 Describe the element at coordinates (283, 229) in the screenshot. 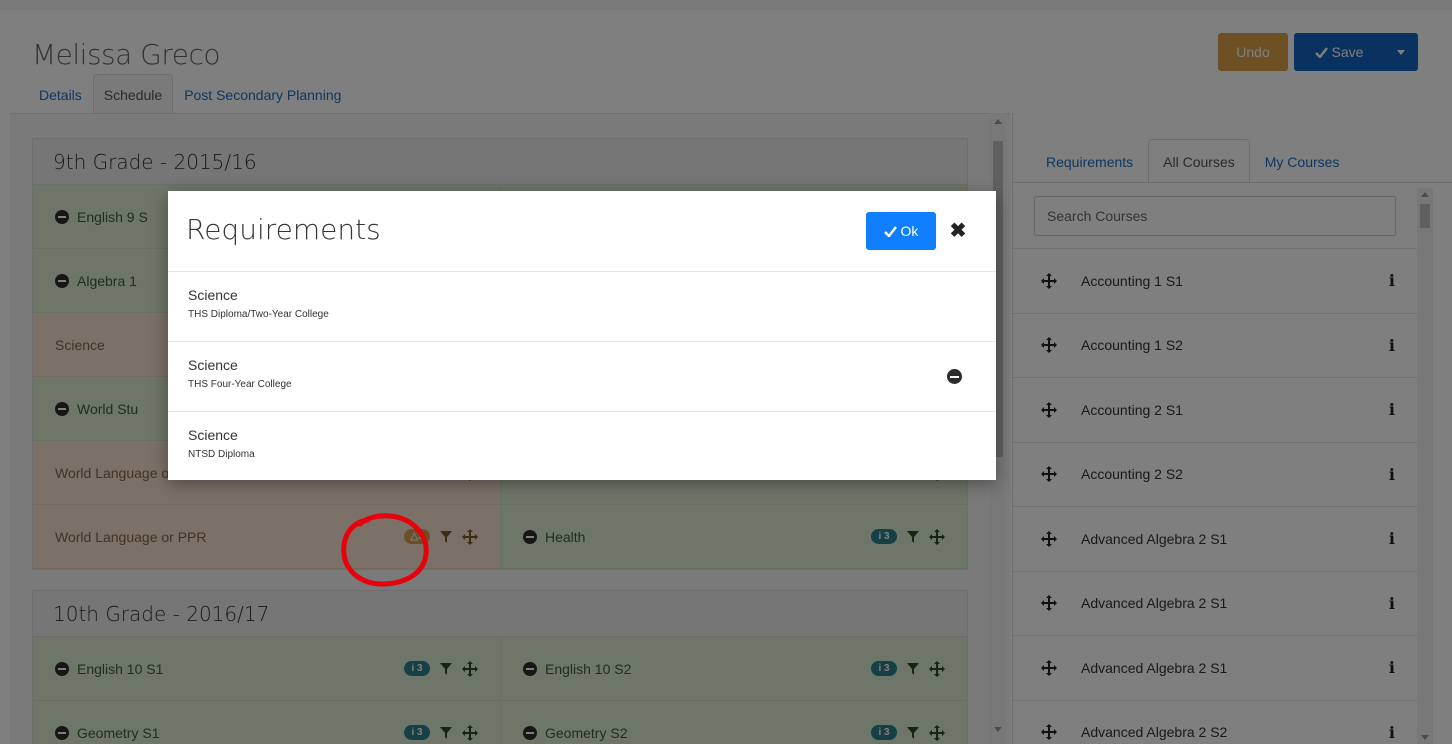

I see `dialog-title: Requirements` at that location.